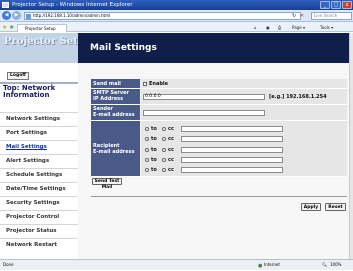 The height and width of the screenshot is (271, 353). I want to click on recipient-4-cc-radio, so click(164, 160).